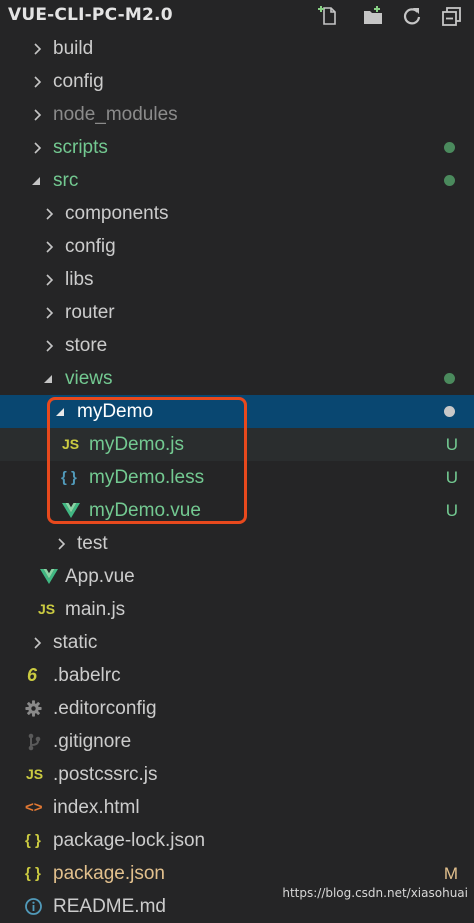  What do you see at coordinates (32, 675) in the screenshot?
I see `babel-file-icon: 6` at bounding box center [32, 675].